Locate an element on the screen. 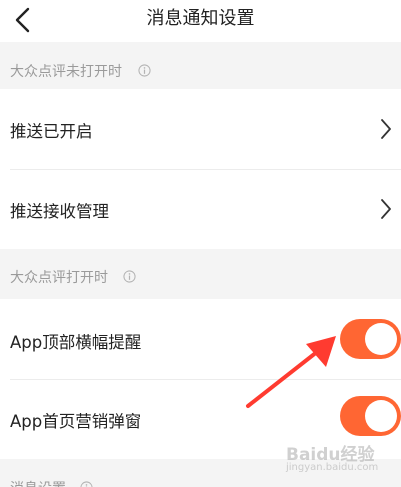  row-label: 推送接收管理 is located at coordinates (59, 211).